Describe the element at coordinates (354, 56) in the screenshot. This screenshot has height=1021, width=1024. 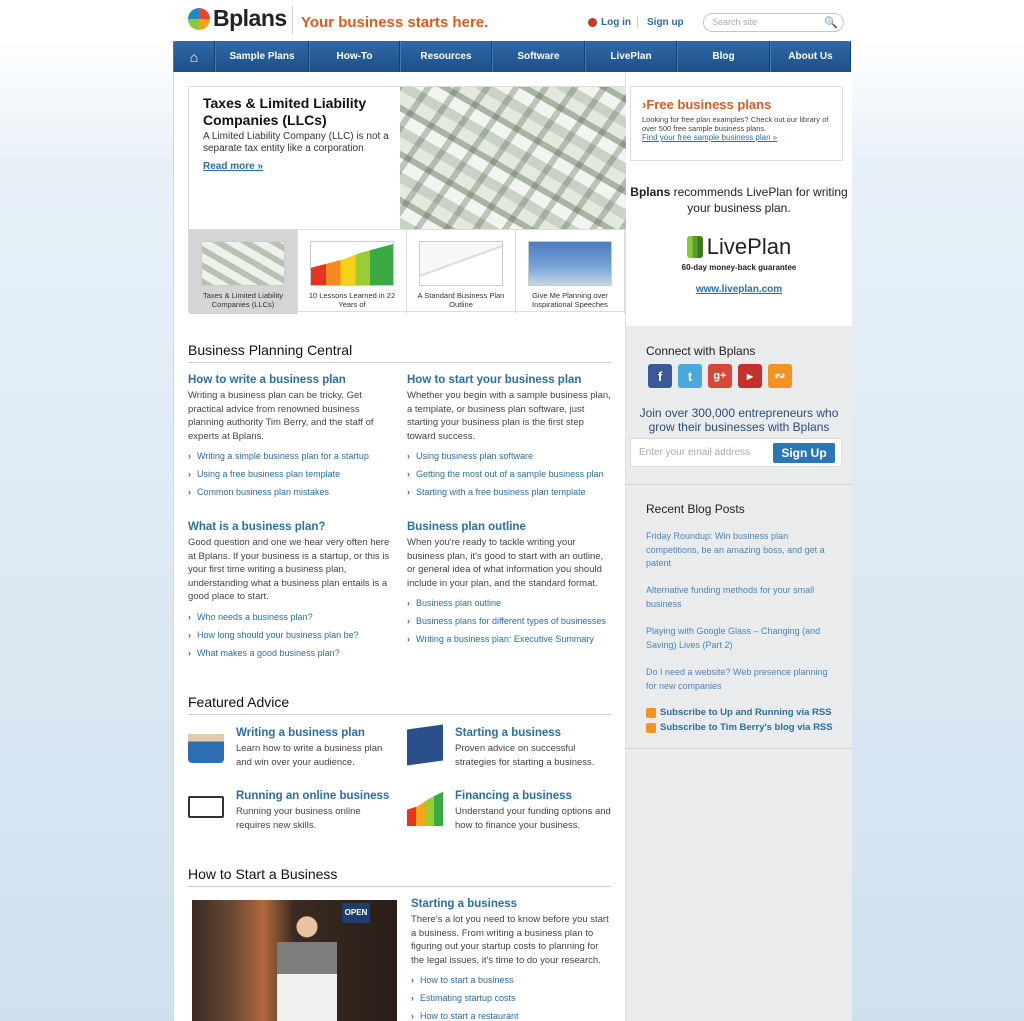
I see `nav-how-to: How-To` at that location.